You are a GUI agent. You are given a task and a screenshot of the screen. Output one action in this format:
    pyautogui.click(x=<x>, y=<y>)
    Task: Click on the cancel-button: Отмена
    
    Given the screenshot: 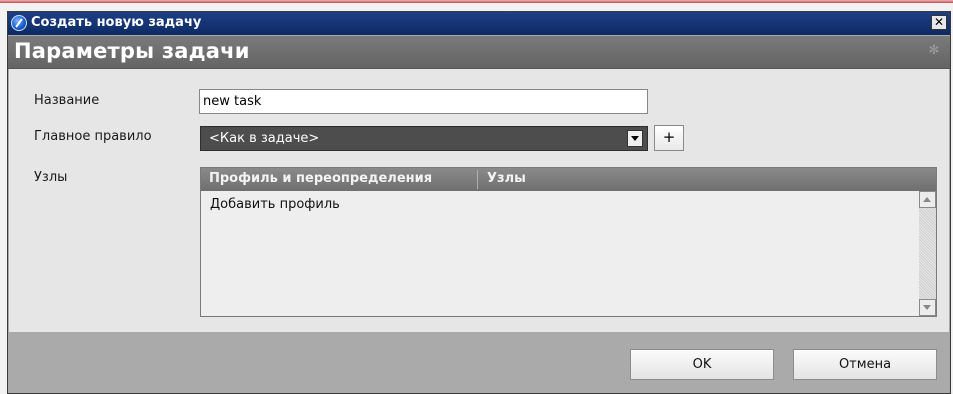 What is the action you would take?
    pyautogui.click(x=865, y=364)
    